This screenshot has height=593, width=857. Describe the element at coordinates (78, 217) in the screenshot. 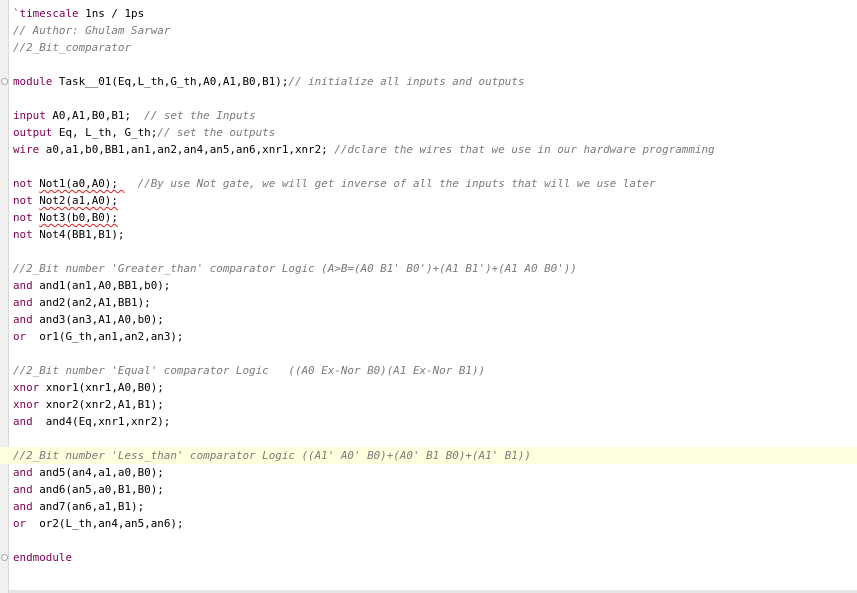

I see `code-error-token: Not3(b0,B0);` at that location.